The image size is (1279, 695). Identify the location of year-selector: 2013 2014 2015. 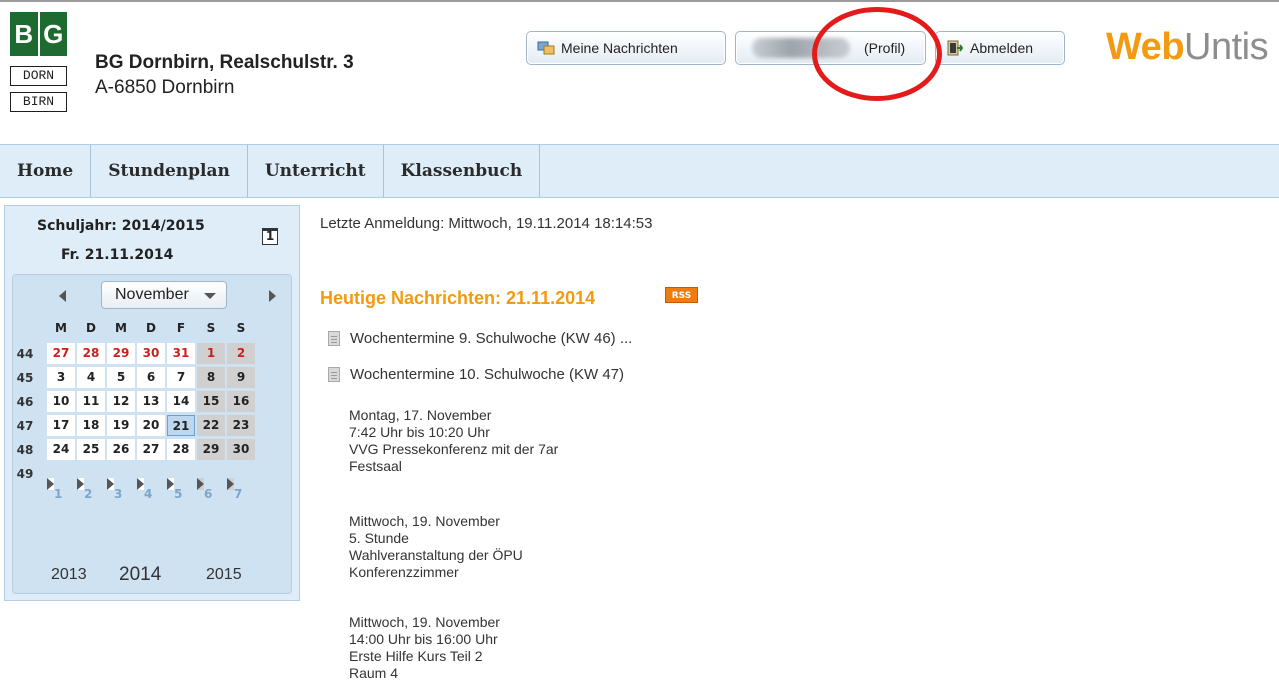
(153, 577).